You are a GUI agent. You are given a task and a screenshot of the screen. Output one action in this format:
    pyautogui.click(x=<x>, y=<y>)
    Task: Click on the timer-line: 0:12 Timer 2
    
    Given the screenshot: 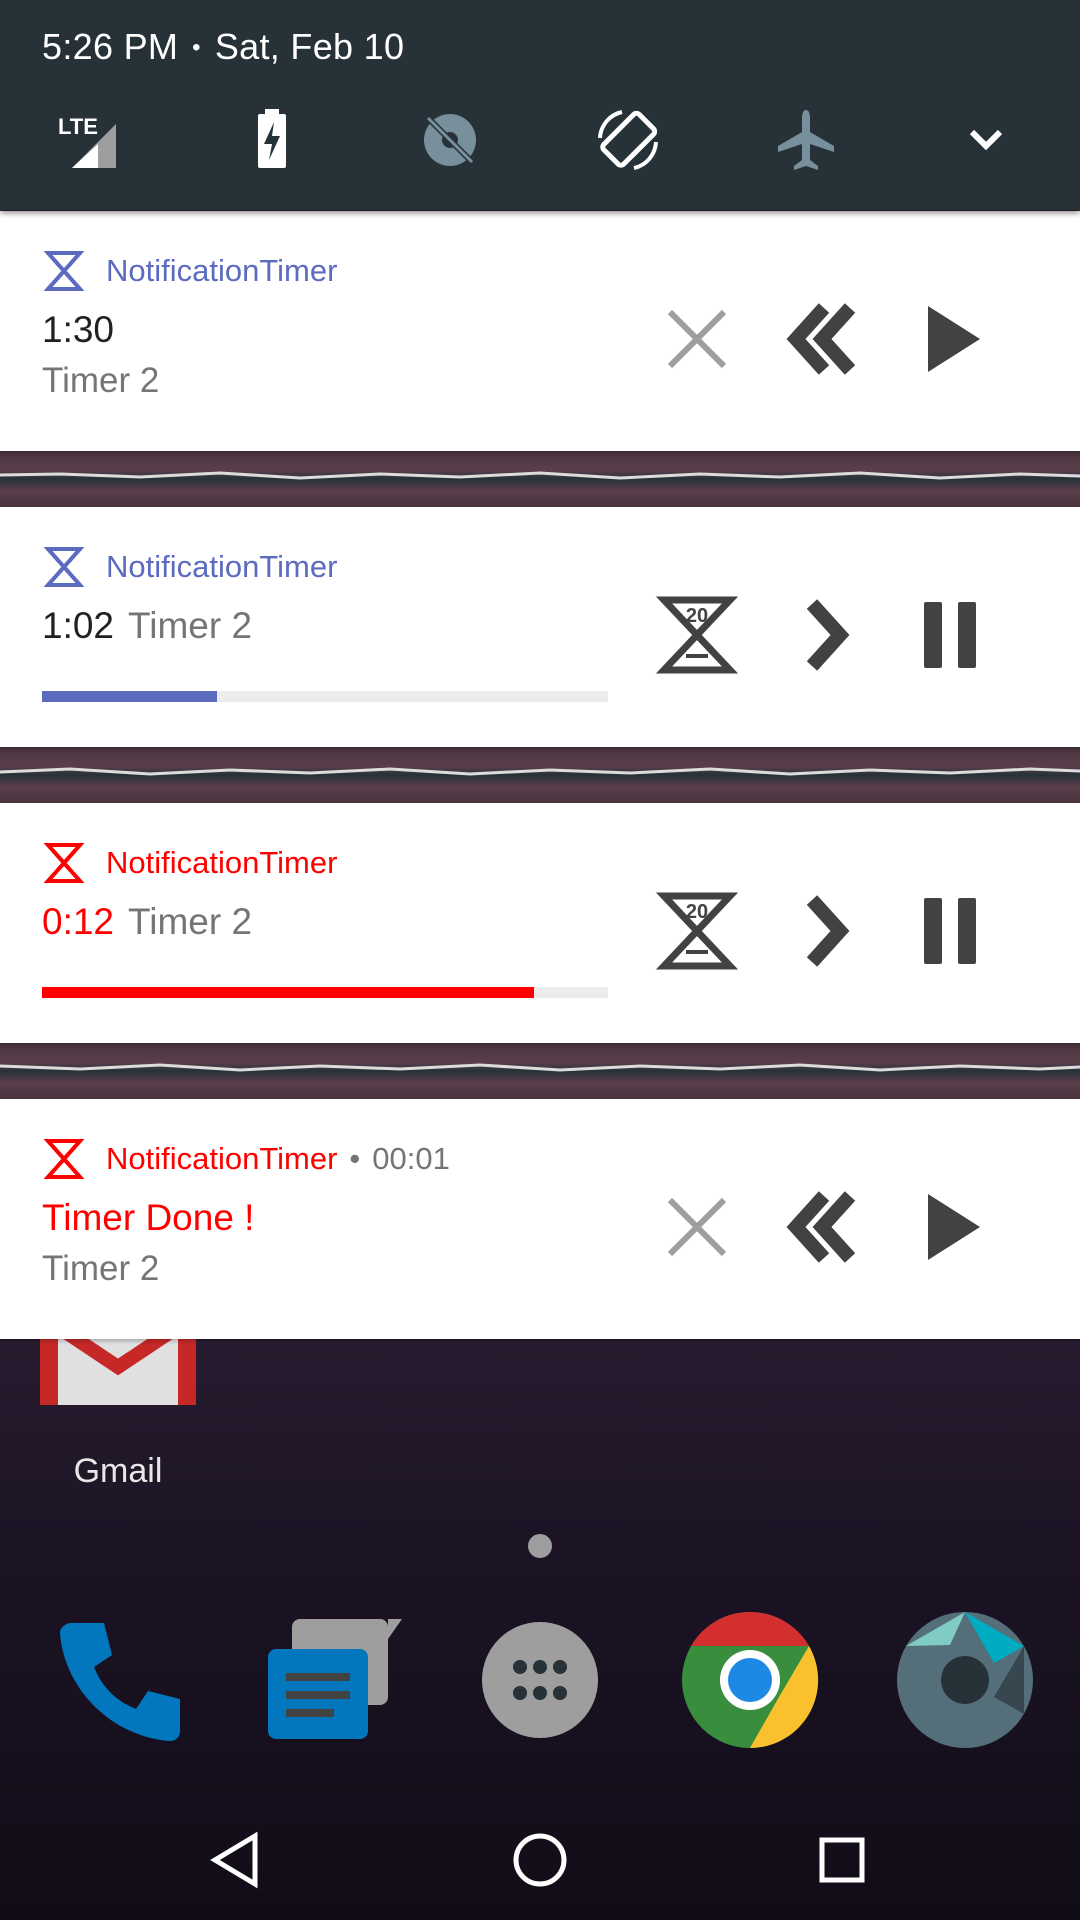 What is the action you would take?
    pyautogui.click(x=147, y=922)
    